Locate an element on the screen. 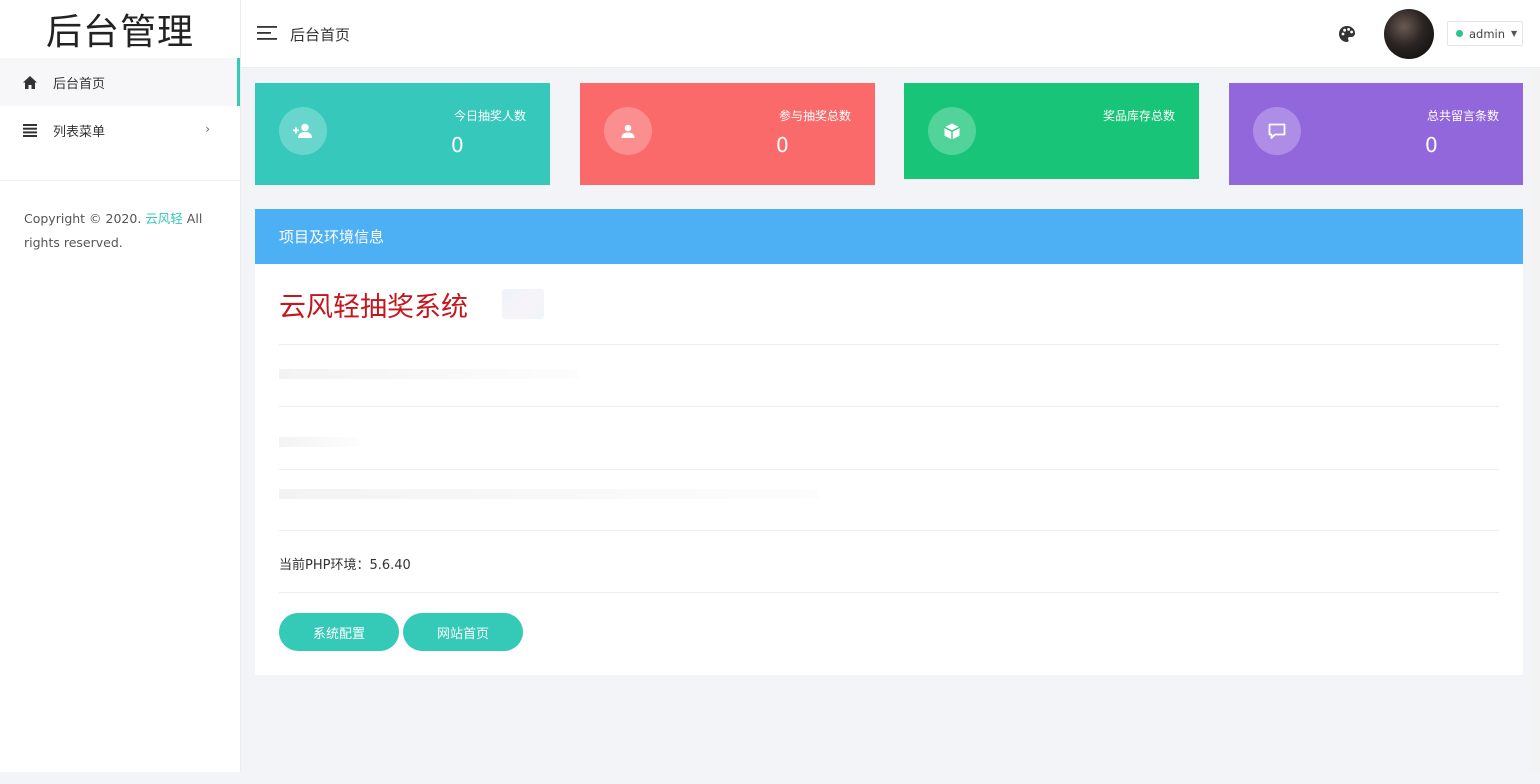 The width and height of the screenshot is (1540, 784). php-version: 当前PHP环境：5.6.40 is located at coordinates (345, 565).